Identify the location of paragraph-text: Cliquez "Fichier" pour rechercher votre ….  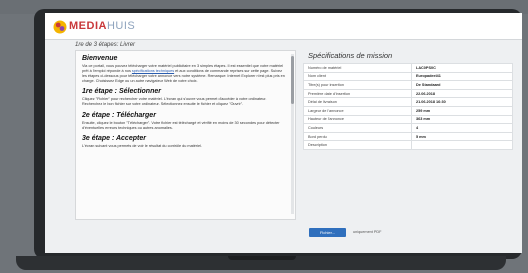
(174, 102).